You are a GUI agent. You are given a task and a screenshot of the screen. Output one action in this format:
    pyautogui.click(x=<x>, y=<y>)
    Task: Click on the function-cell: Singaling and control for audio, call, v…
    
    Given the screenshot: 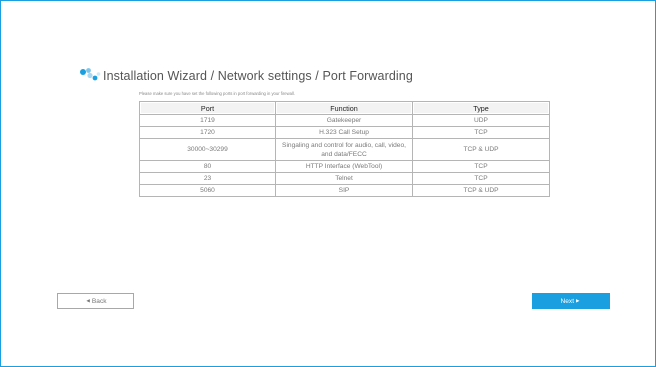 What is the action you would take?
    pyautogui.click(x=344, y=149)
    